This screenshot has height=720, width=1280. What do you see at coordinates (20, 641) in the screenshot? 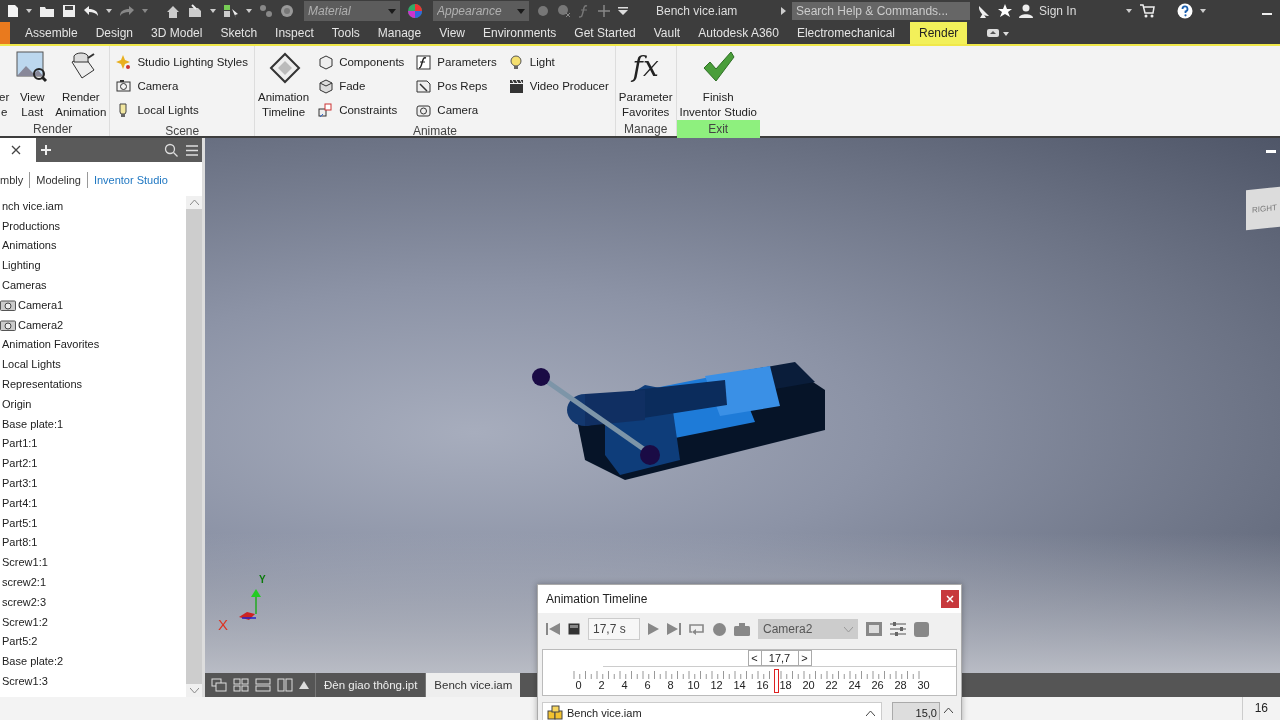
I see `tree-item: Part5:2` at bounding box center [20, 641].